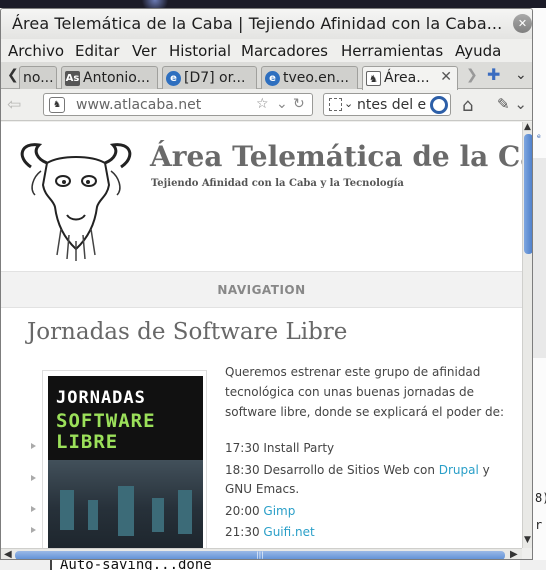 The width and height of the screenshot is (546, 570). What do you see at coordinates (459, 470) in the screenshot?
I see `drupal-link: Drupal` at bounding box center [459, 470].